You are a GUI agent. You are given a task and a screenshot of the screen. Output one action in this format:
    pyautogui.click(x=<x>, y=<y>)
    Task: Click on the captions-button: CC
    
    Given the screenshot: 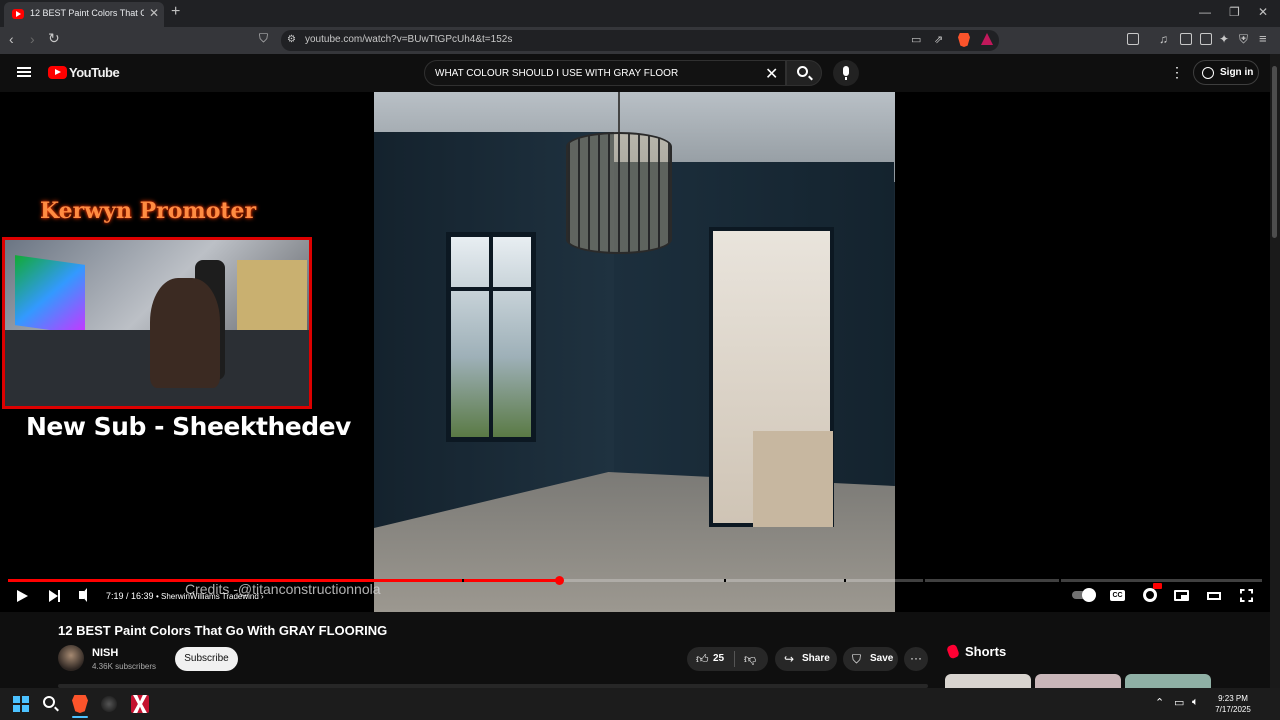 What is the action you would take?
    pyautogui.click(x=1117, y=595)
    